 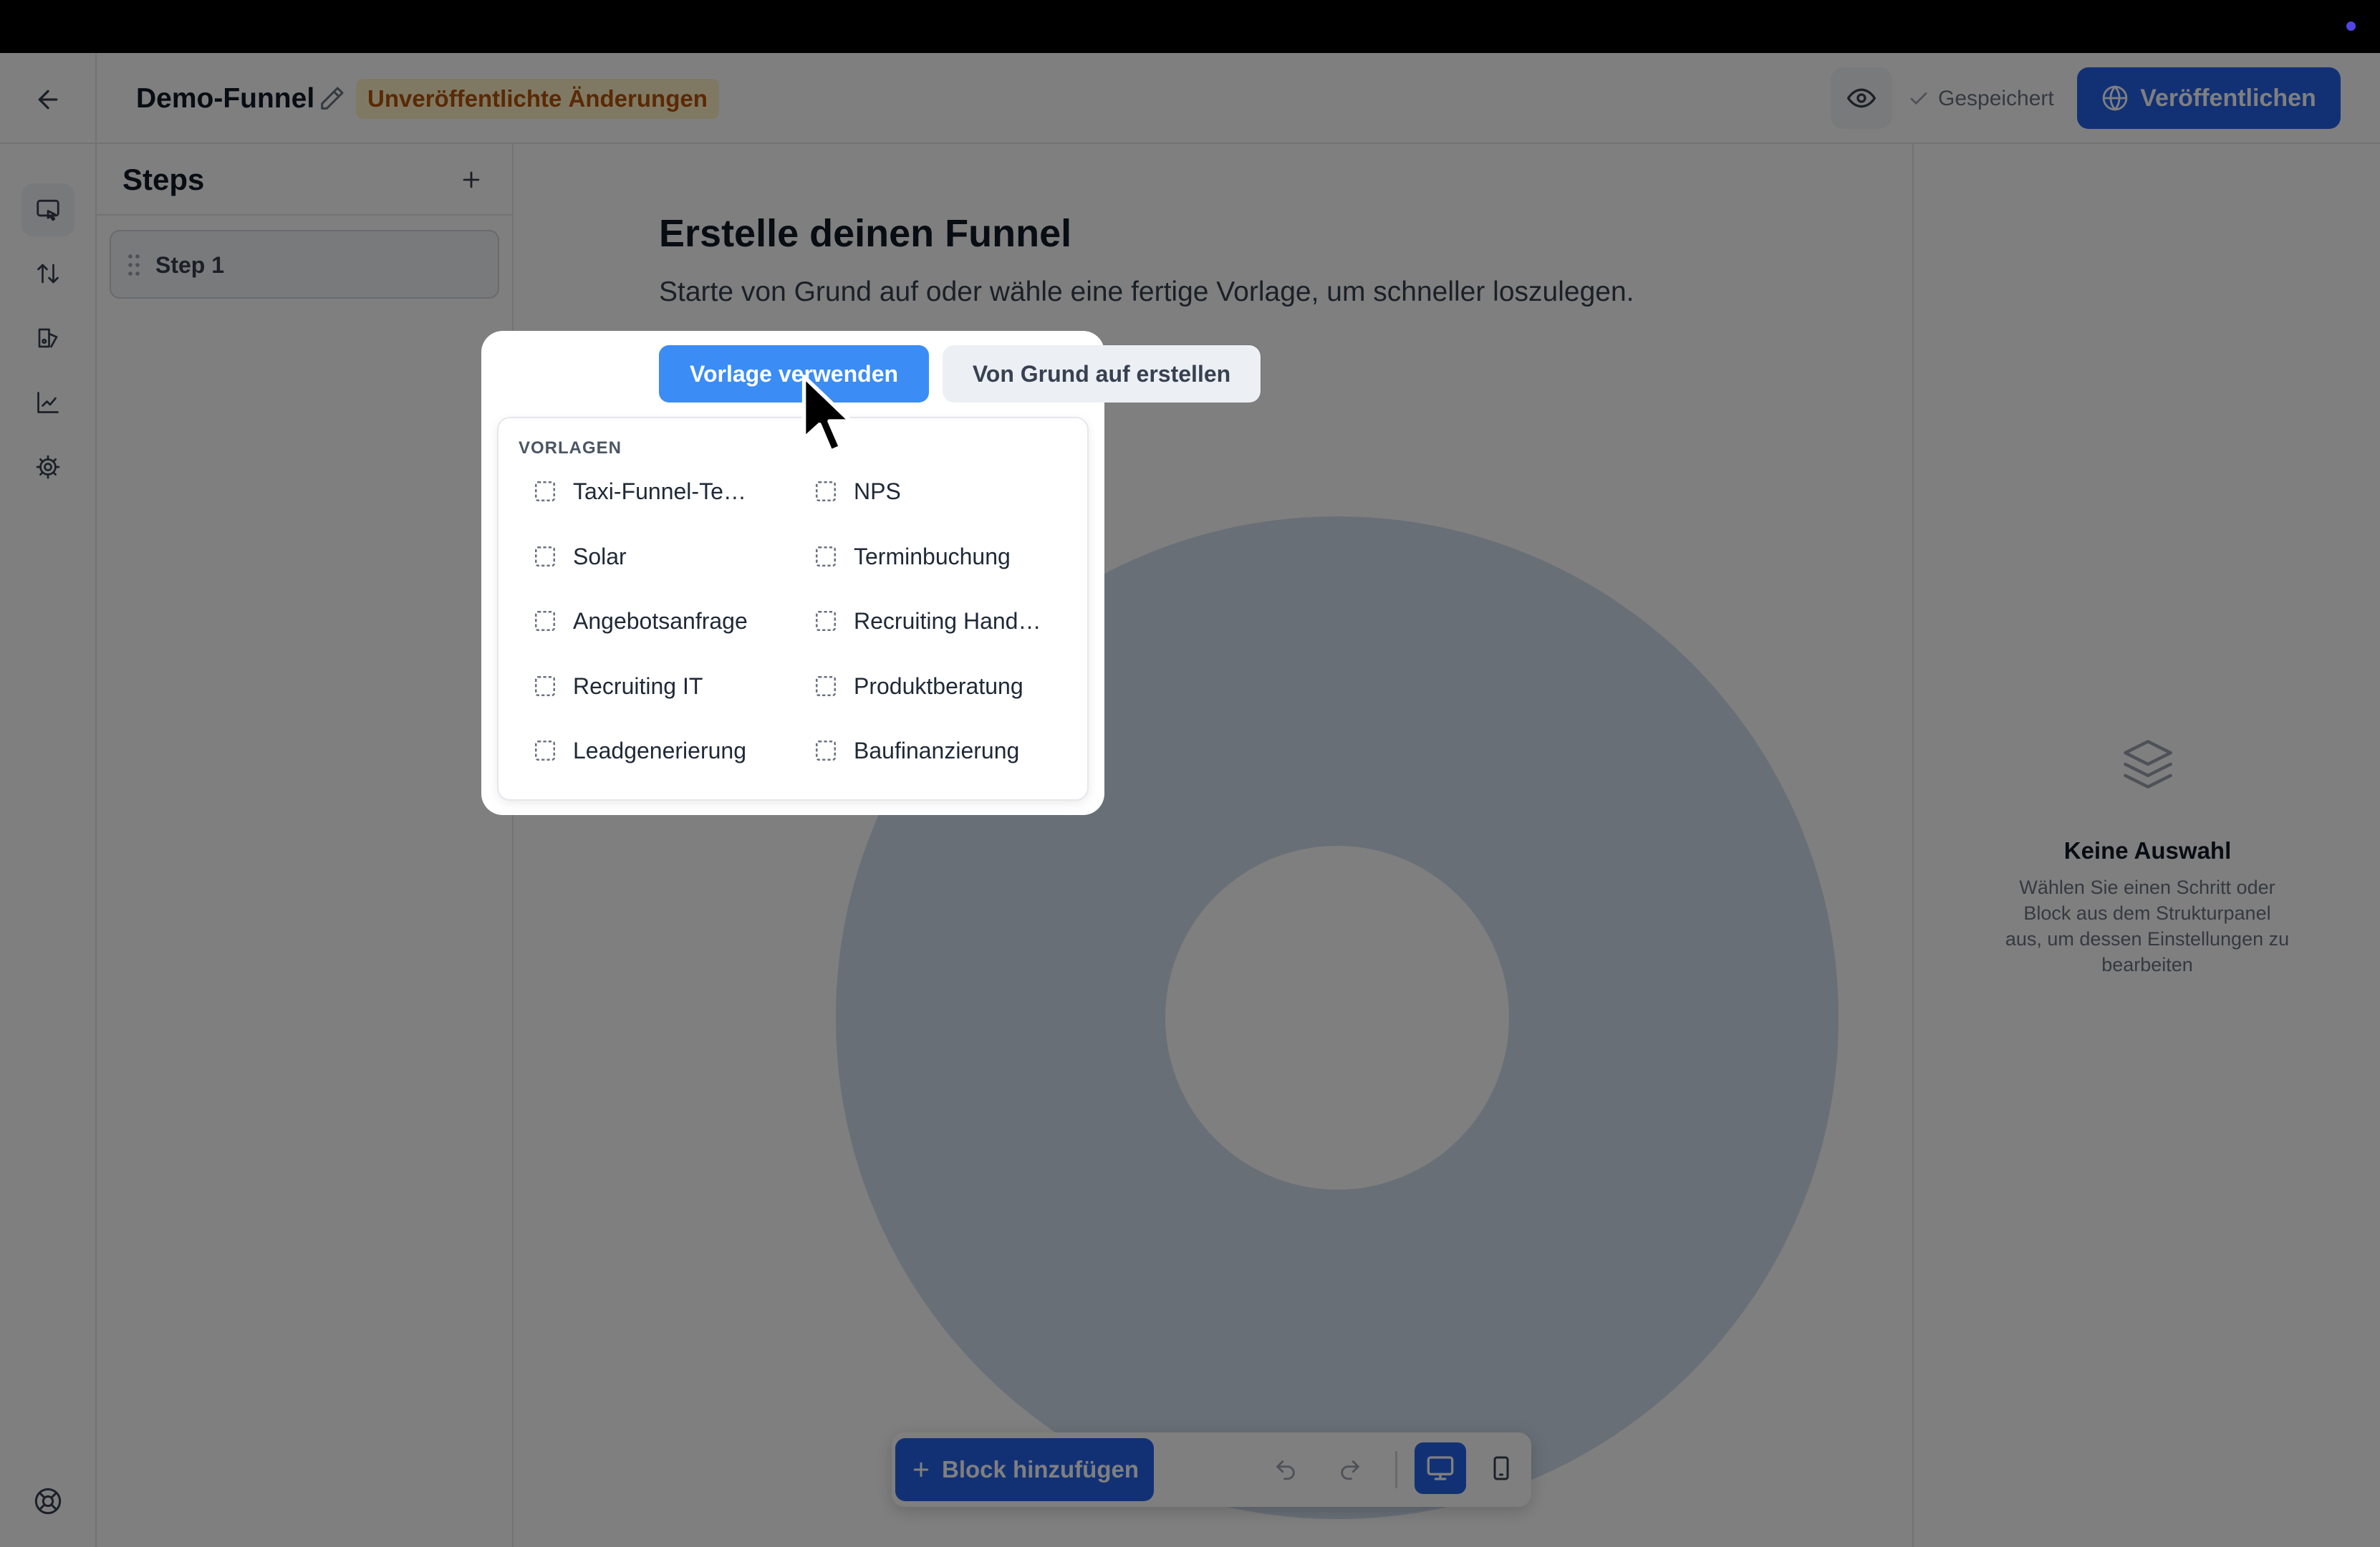 I want to click on template-label: Leadgenerierung, so click(x=659, y=750).